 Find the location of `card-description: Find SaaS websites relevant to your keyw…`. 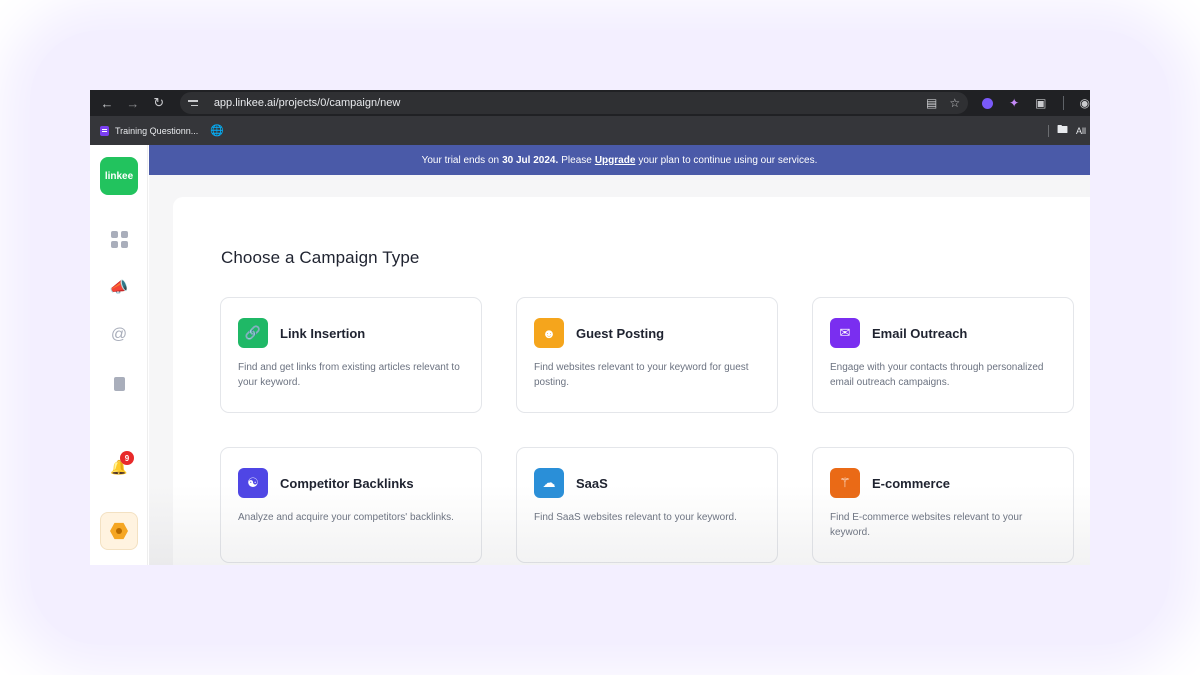

card-description: Find SaaS websites relevant to your keyw… is located at coordinates (635, 517).